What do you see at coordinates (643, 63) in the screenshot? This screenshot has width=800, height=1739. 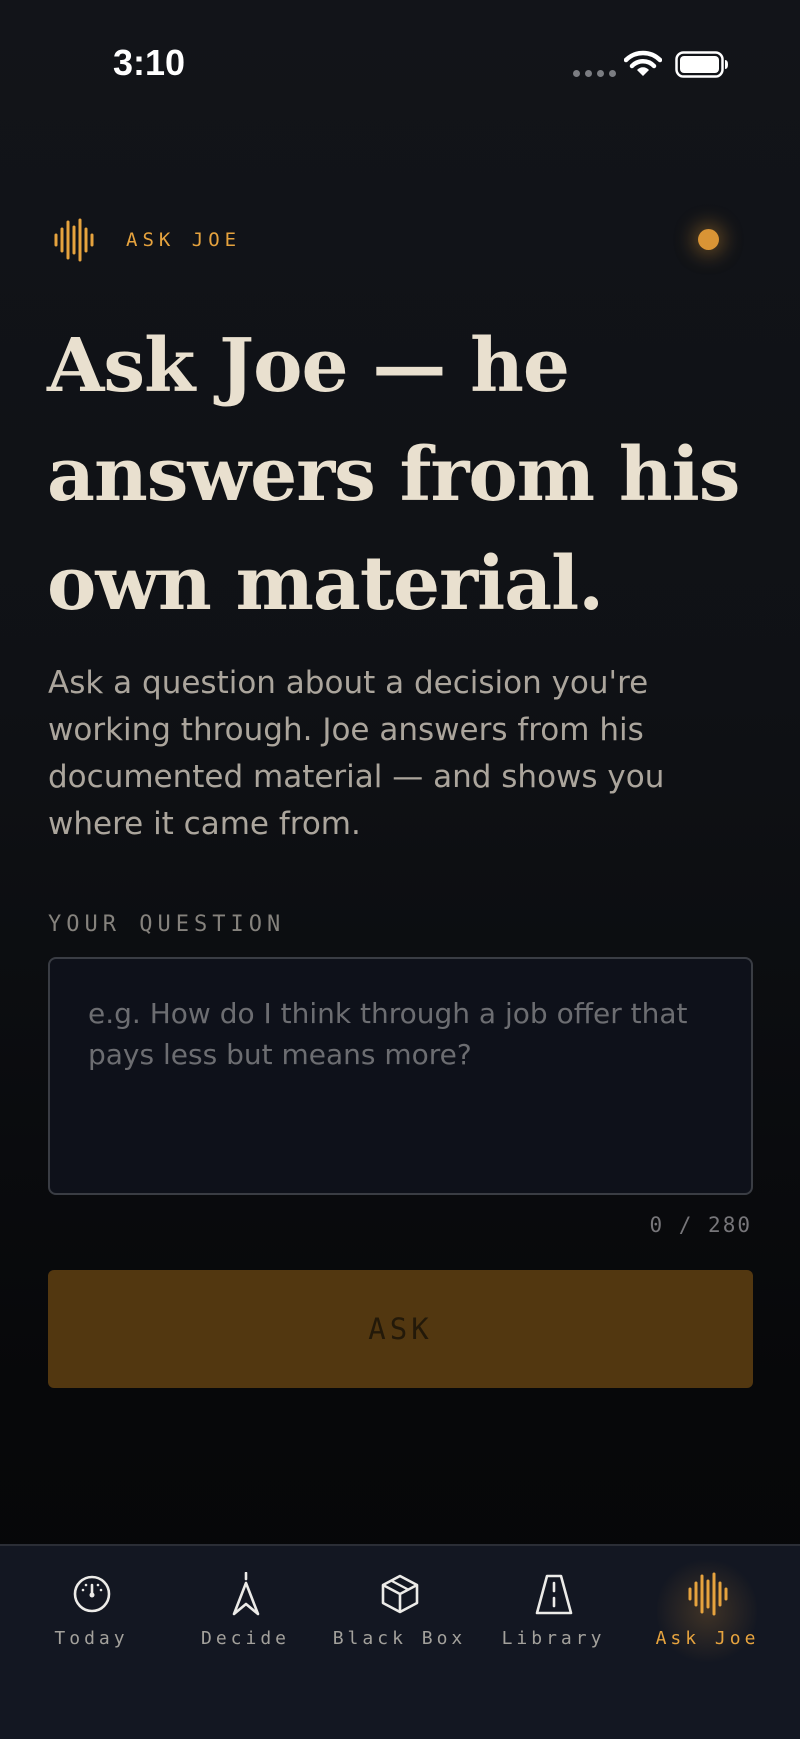 I see `wifi-icon` at bounding box center [643, 63].